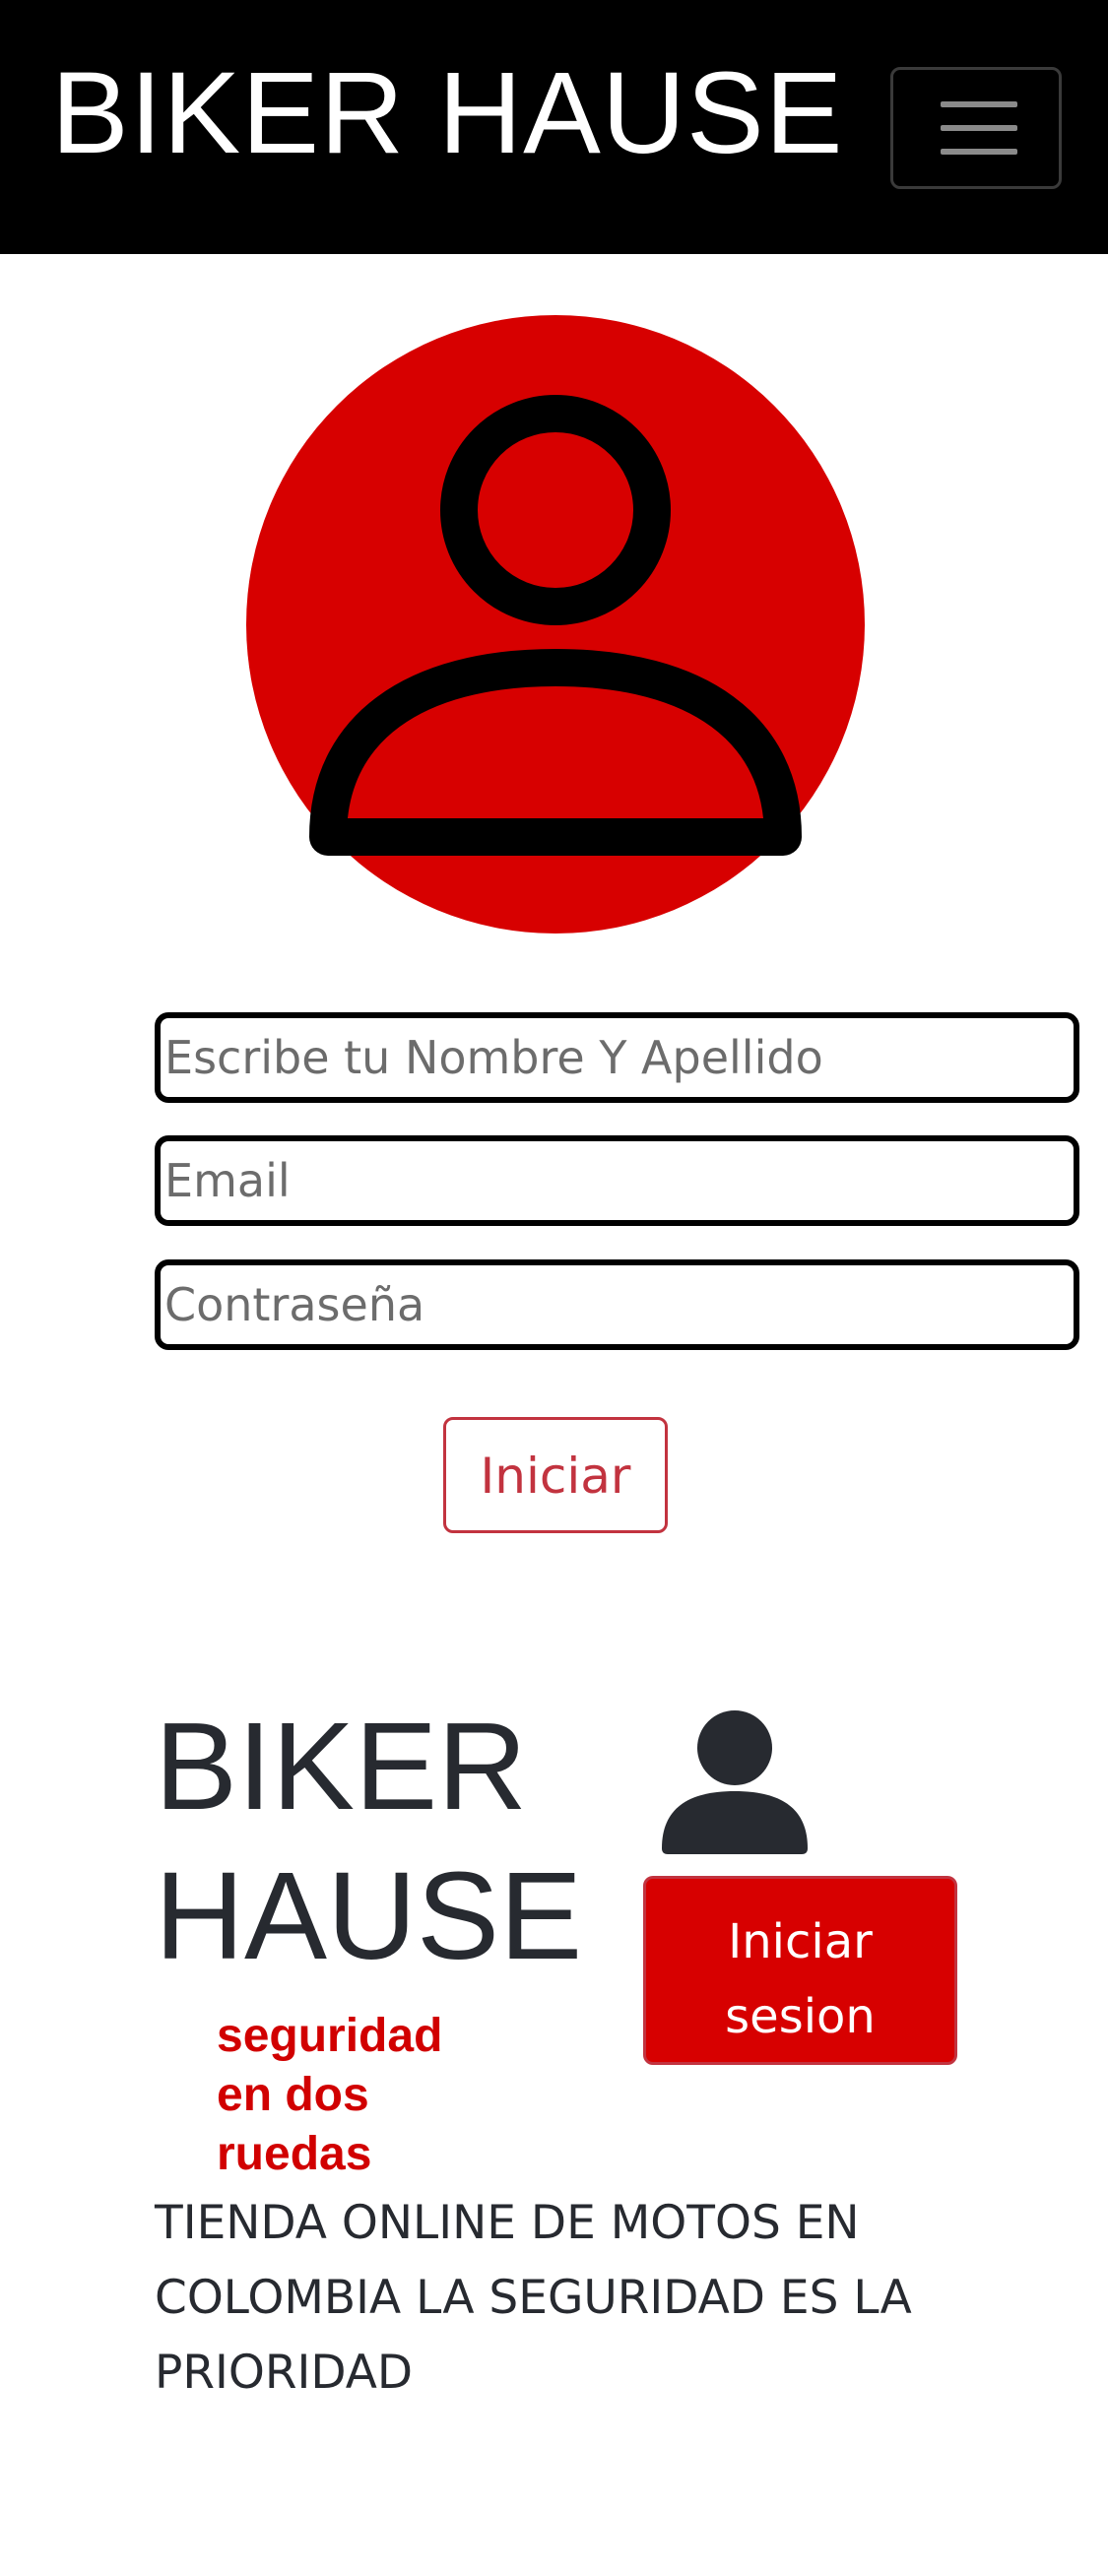 The image size is (1108, 2576). I want to click on avatar, so click(556, 624).